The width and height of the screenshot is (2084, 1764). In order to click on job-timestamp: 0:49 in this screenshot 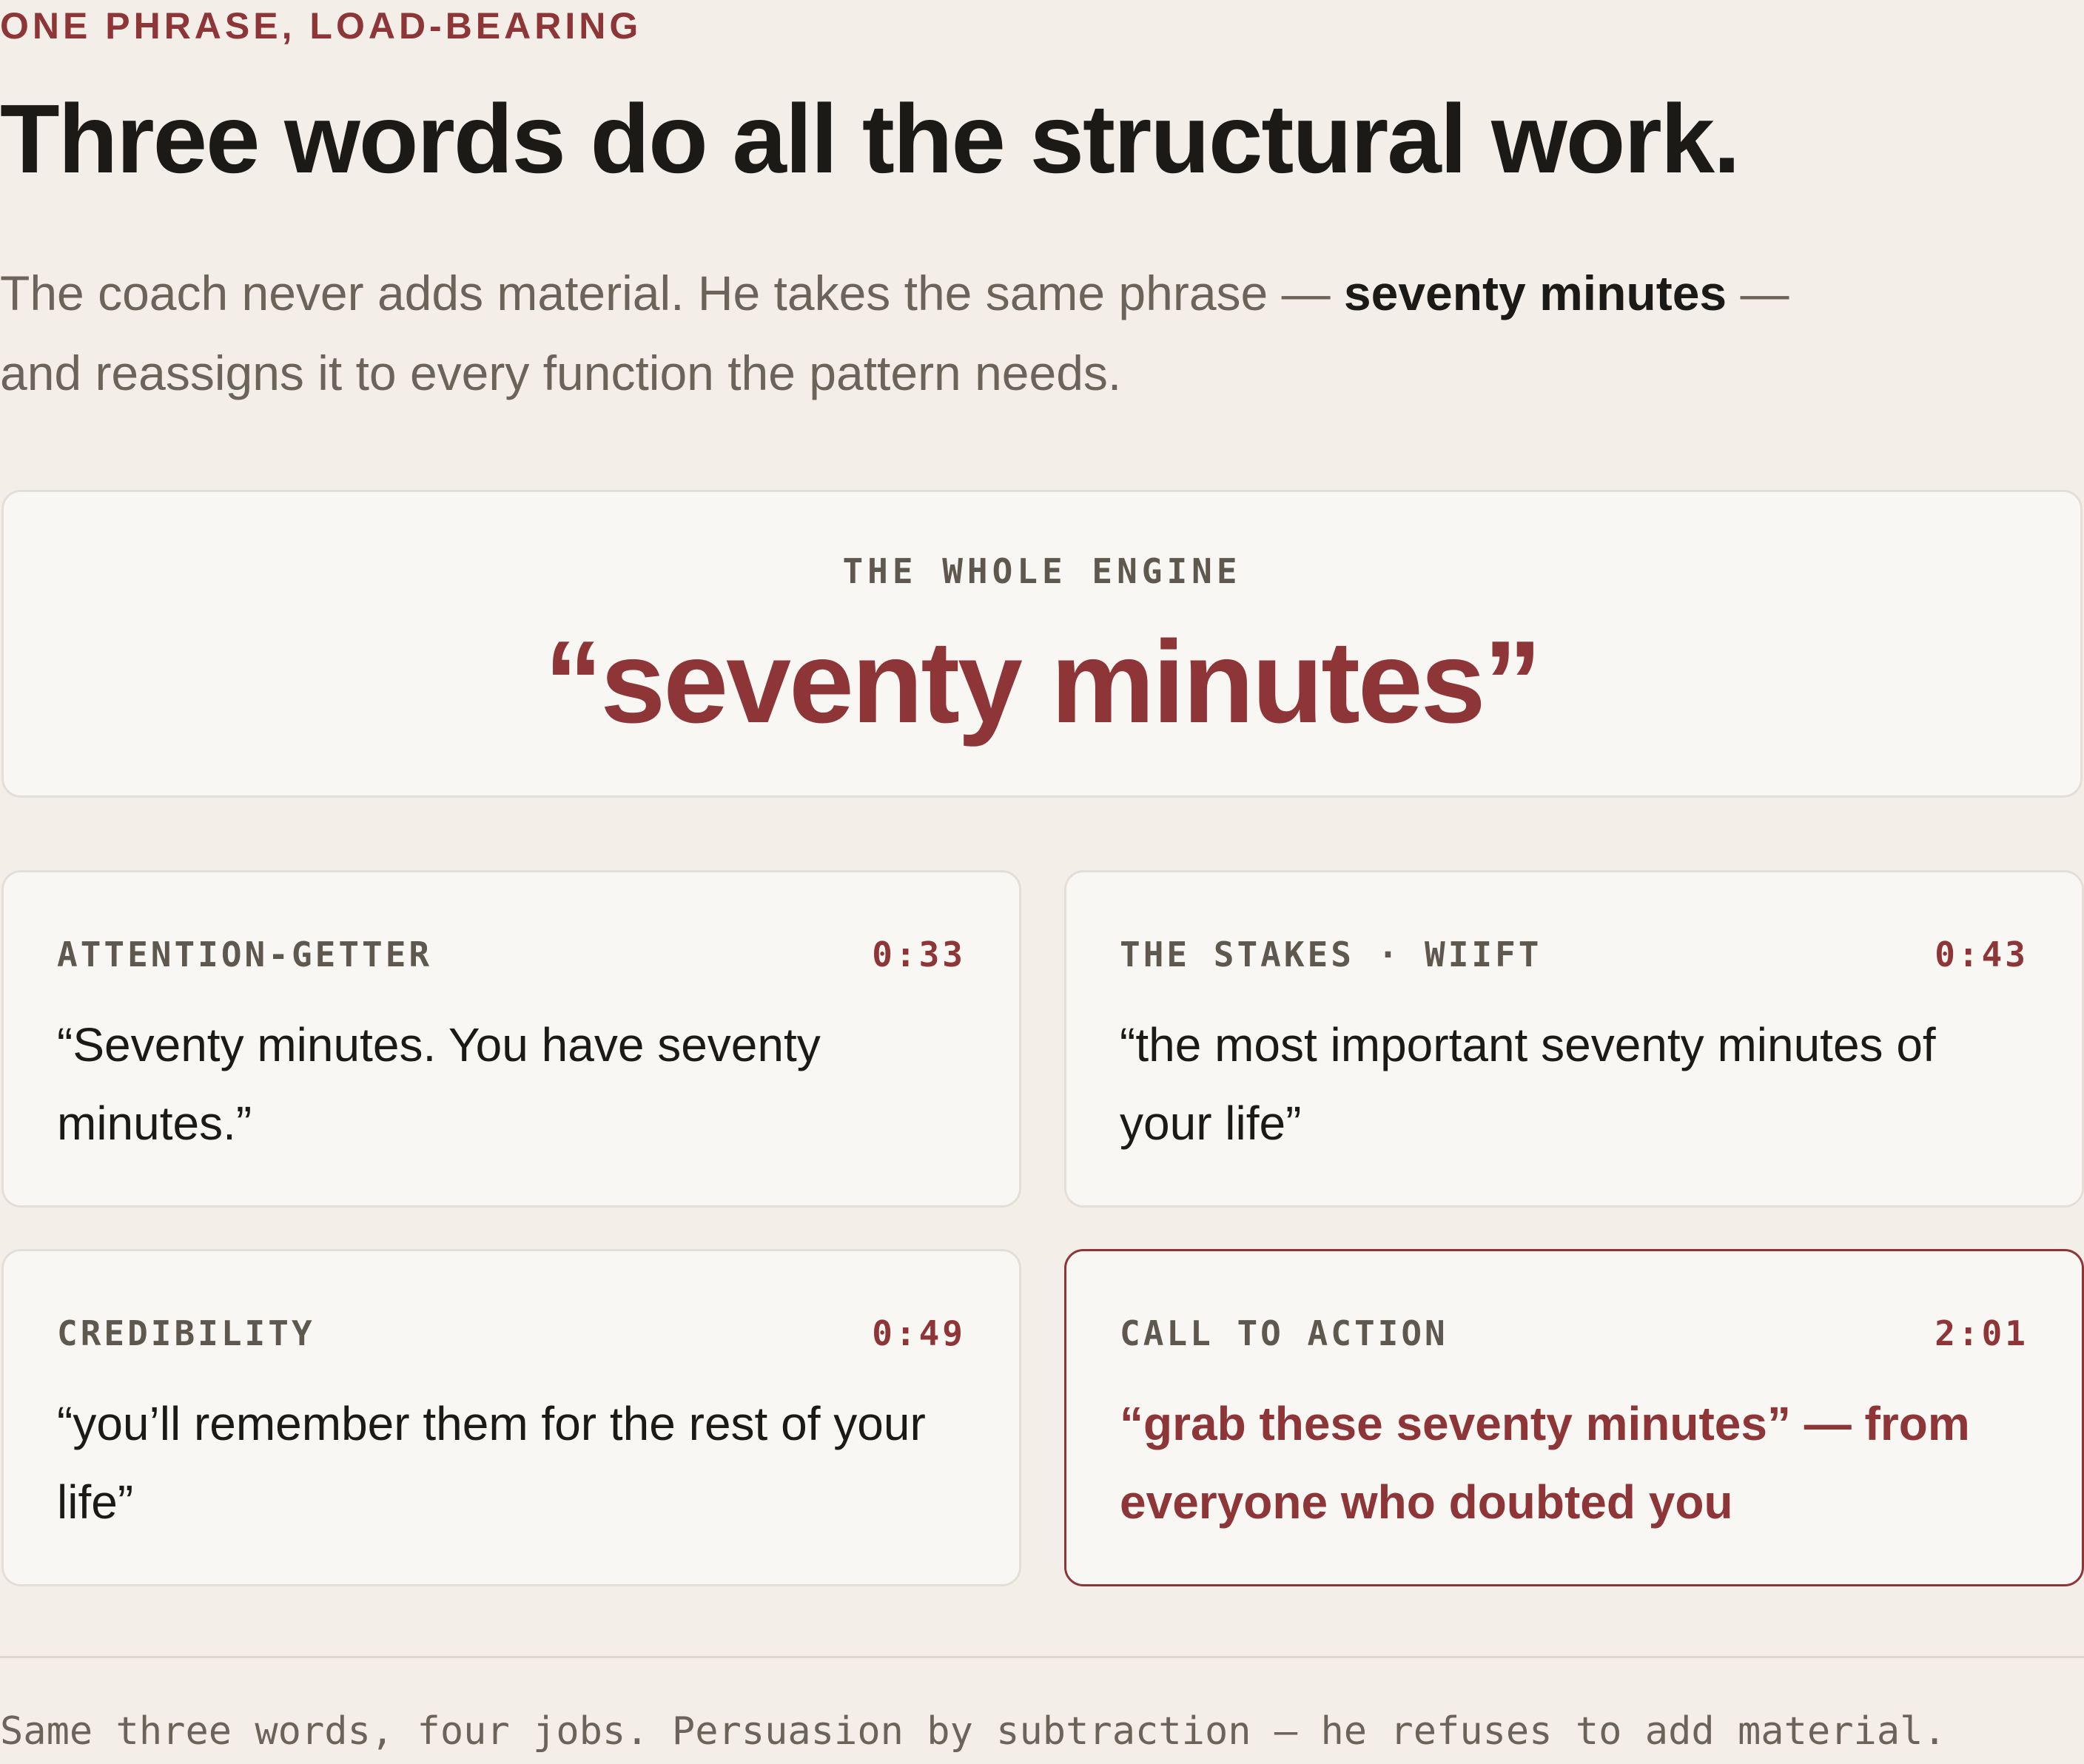, I will do `click(919, 1333)`.